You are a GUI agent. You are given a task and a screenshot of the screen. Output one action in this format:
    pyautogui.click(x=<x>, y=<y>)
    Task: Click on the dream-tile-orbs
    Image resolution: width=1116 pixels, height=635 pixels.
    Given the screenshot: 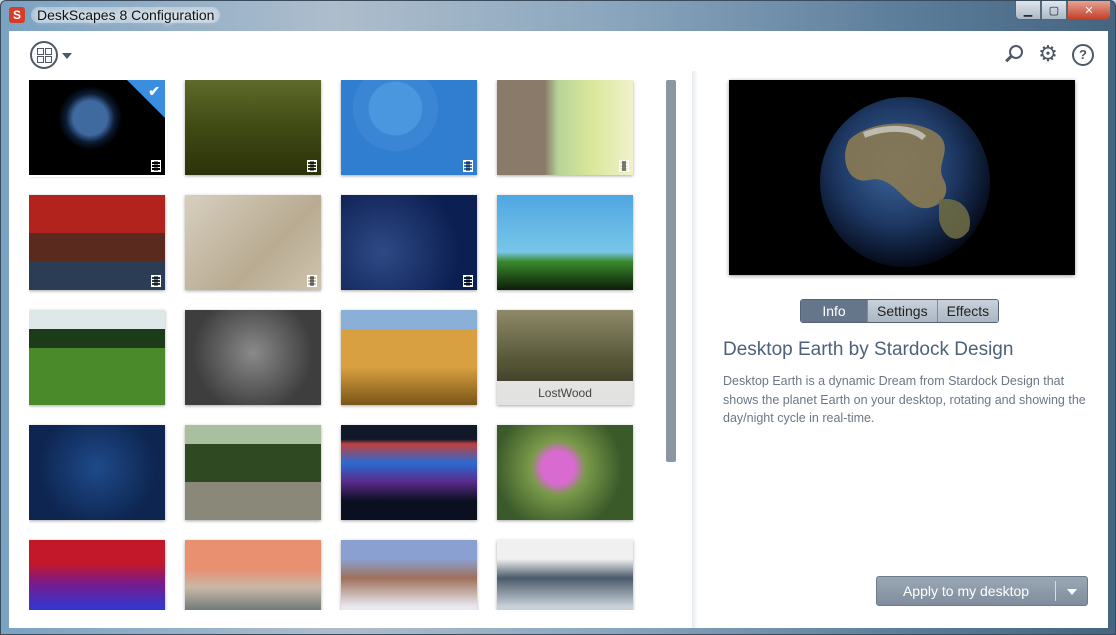 What is the action you would take?
    pyautogui.click(x=97, y=472)
    